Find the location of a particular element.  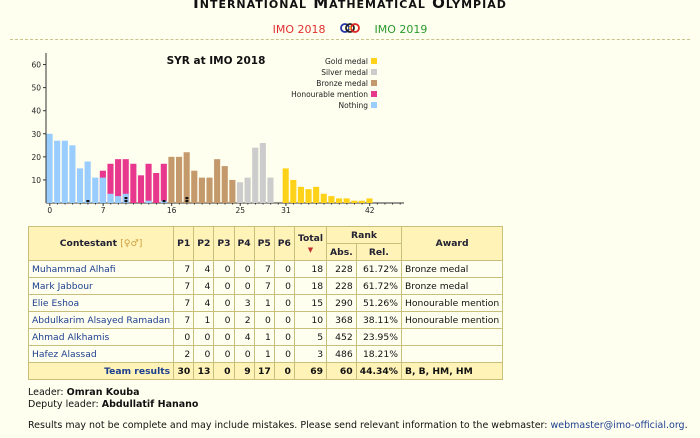

contestant-header: Contestant [♀♂] is located at coordinates (101, 243).